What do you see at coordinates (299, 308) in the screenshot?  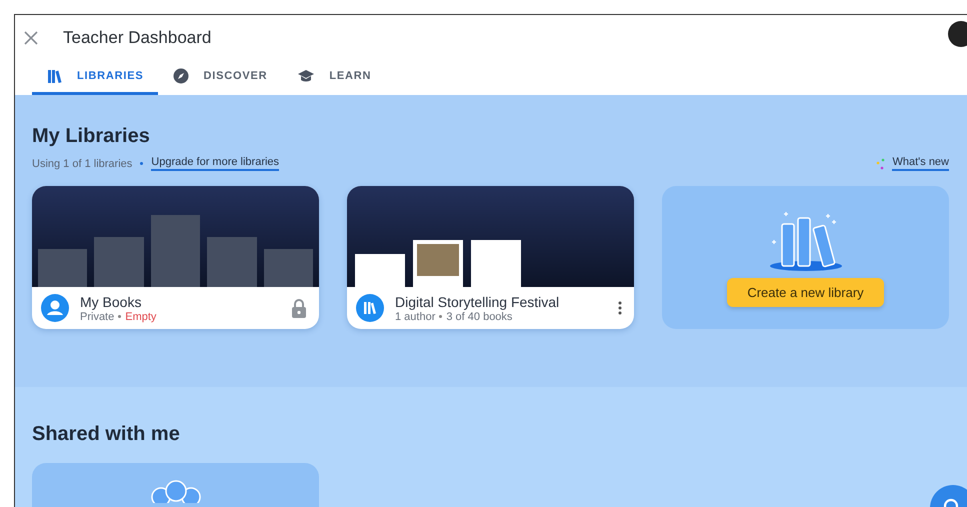 I see `lock-icon` at bounding box center [299, 308].